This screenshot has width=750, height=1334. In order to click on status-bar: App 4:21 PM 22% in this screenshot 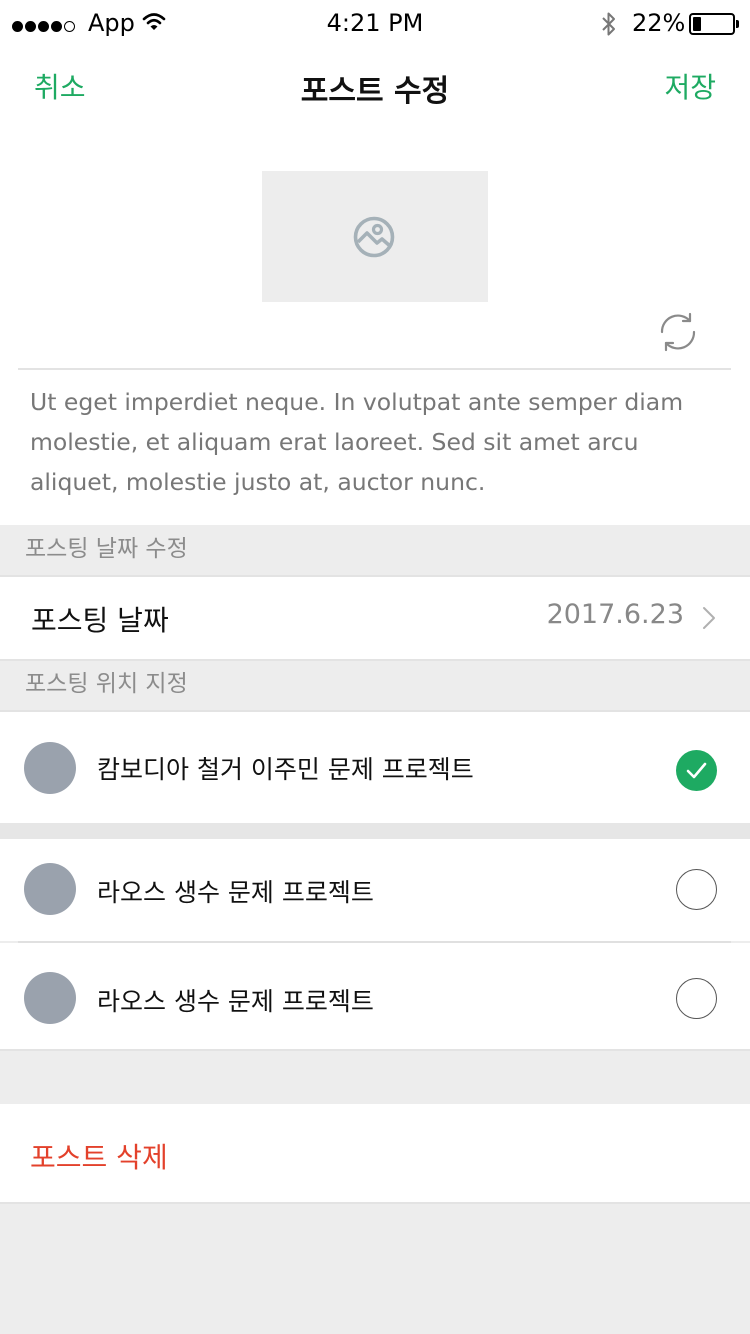, I will do `click(375, 24)`.